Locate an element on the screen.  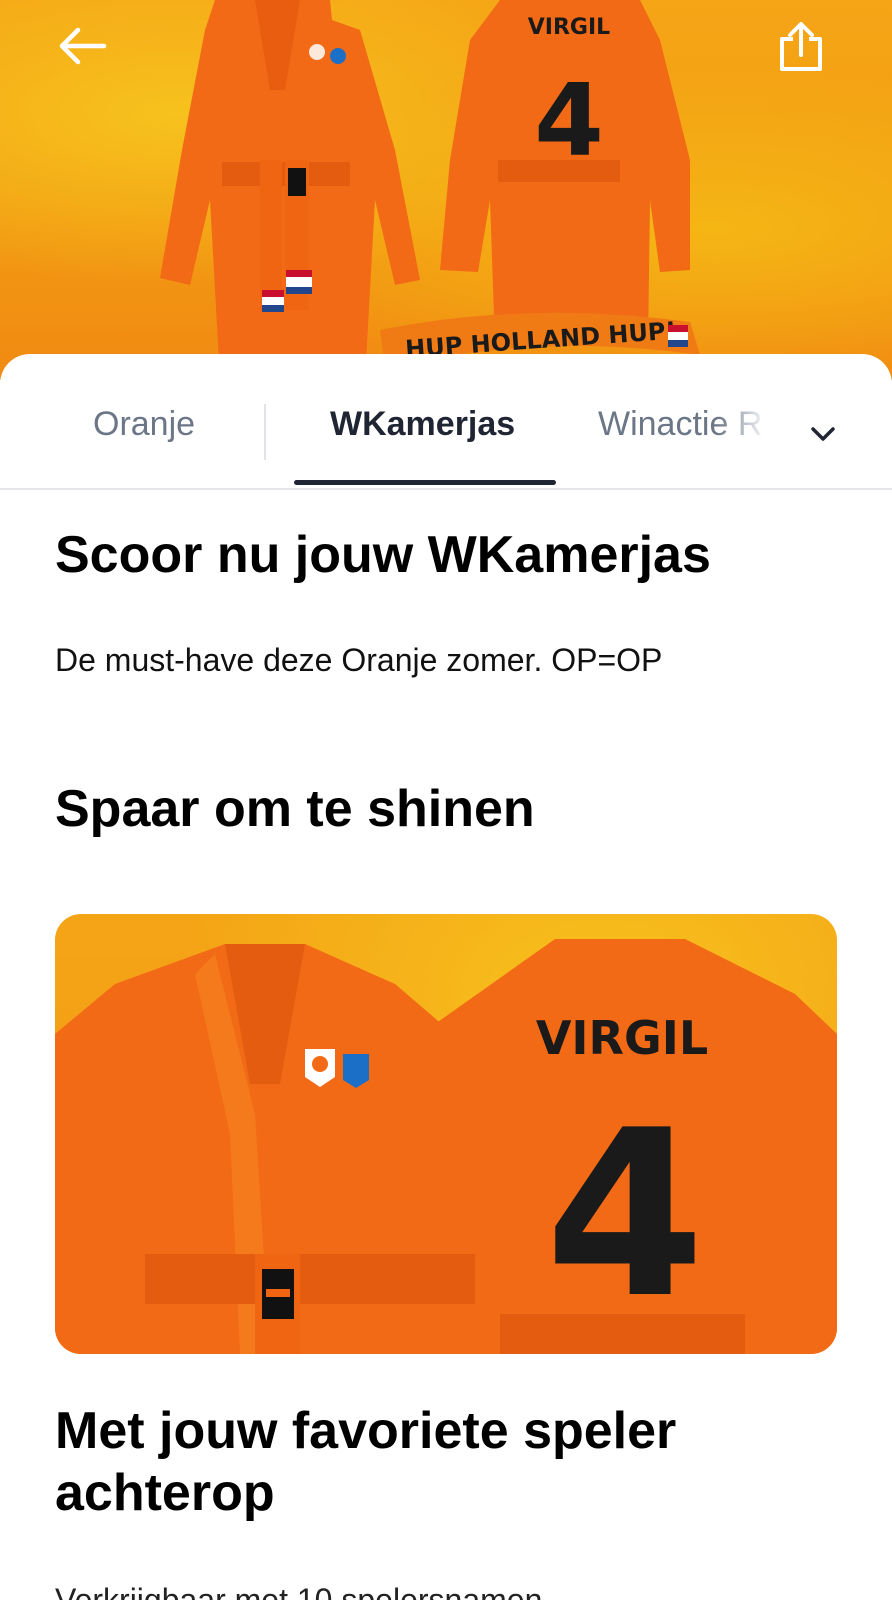
page-title: Scoor nu jouw WKamerjas is located at coordinates (383, 555).